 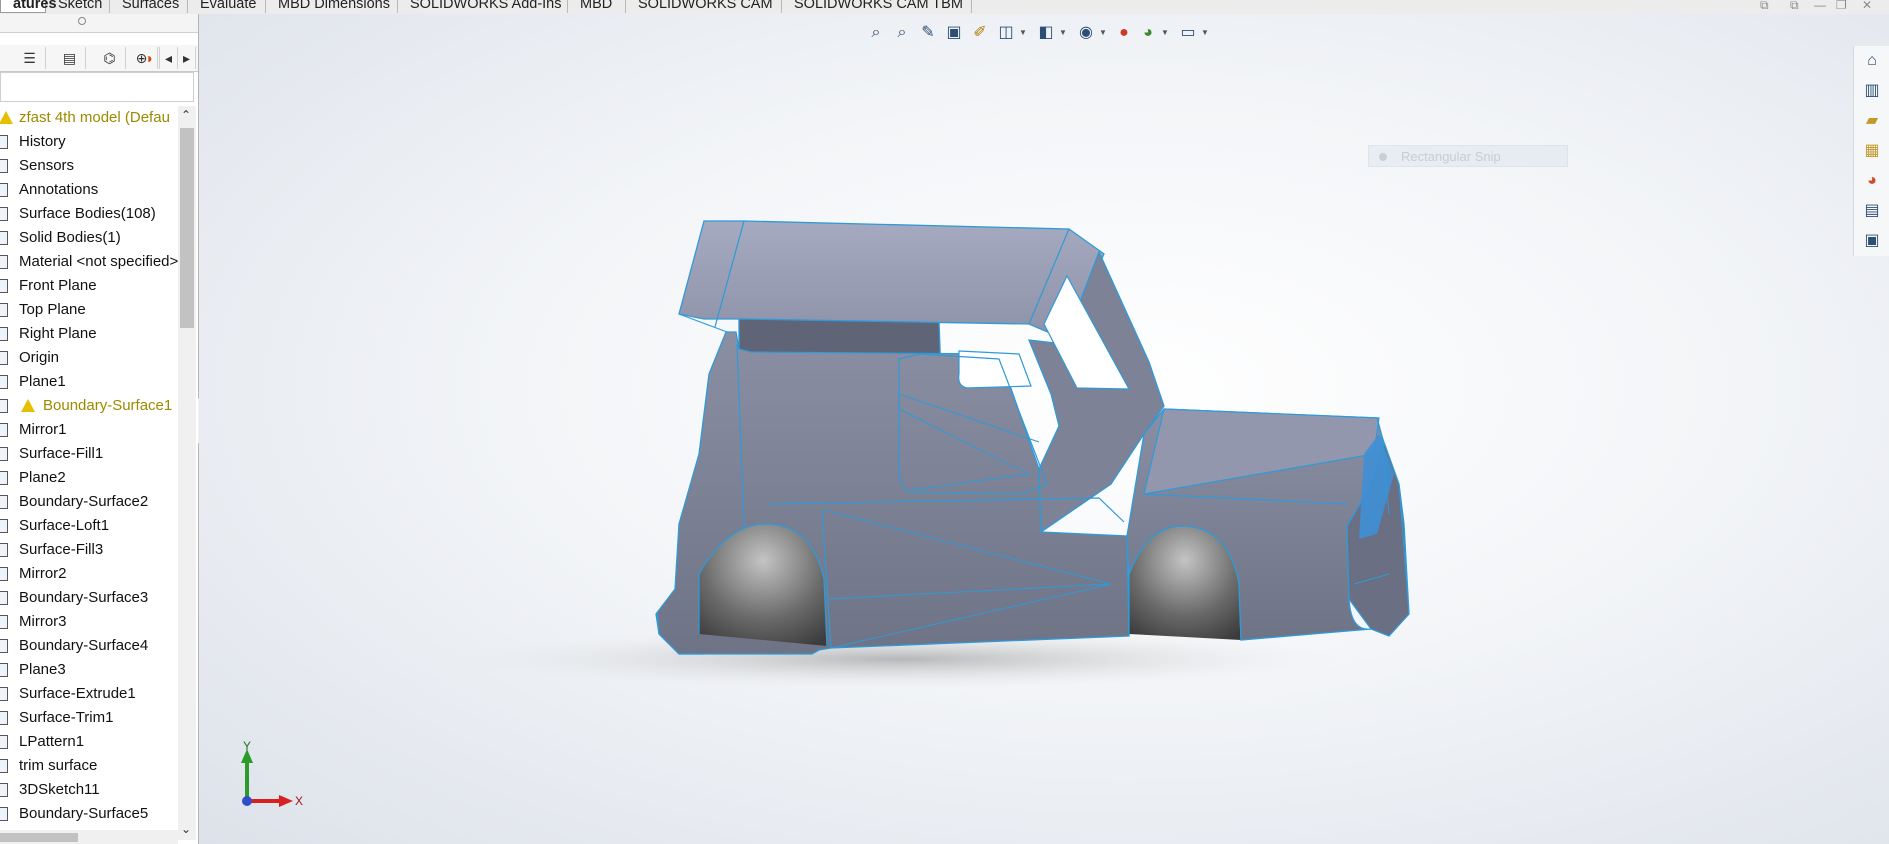 I want to click on tree-item-label: LPattern1, so click(x=52, y=741).